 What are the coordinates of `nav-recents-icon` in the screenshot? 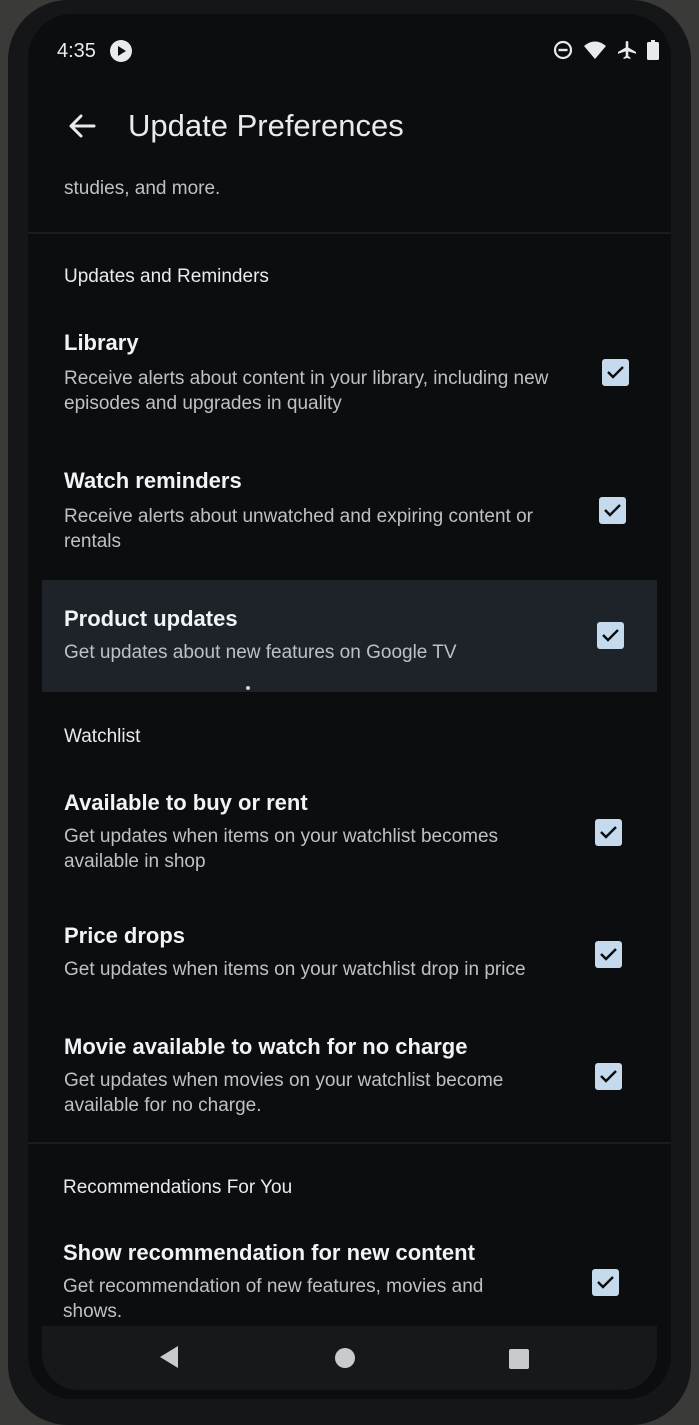 It's located at (519, 1359).